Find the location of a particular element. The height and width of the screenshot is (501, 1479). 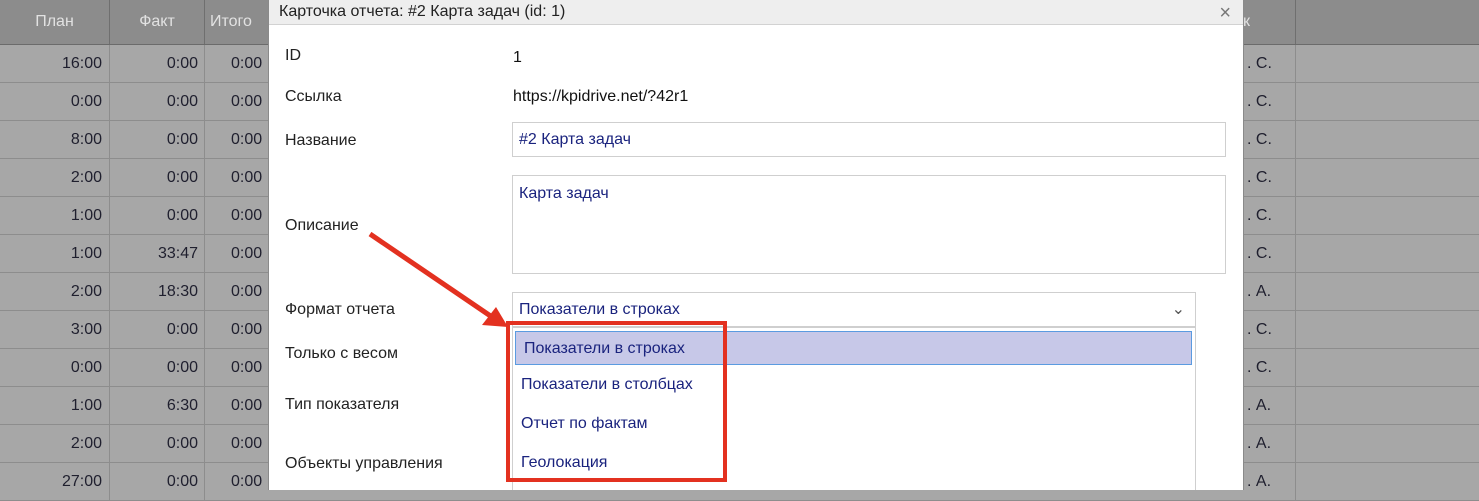

arrow-line is located at coordinates (431, 275).